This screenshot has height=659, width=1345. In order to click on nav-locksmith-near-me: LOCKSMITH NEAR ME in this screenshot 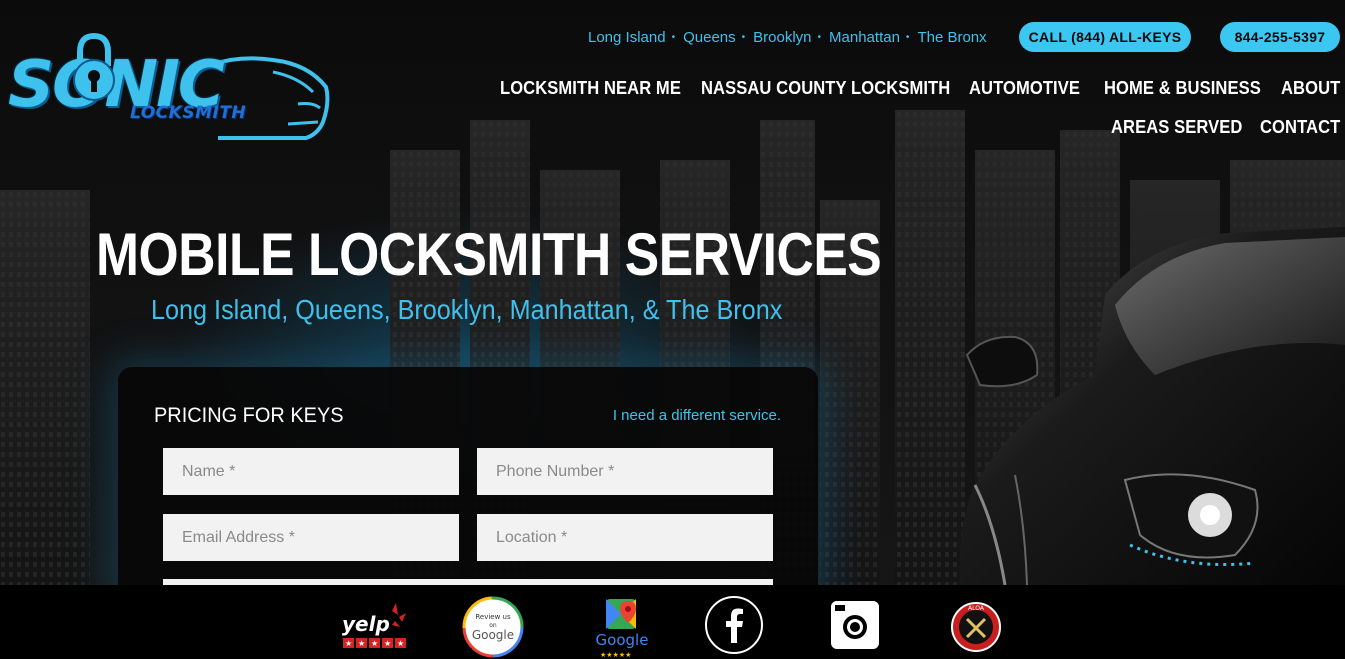, I will do `click(590, 88)`.